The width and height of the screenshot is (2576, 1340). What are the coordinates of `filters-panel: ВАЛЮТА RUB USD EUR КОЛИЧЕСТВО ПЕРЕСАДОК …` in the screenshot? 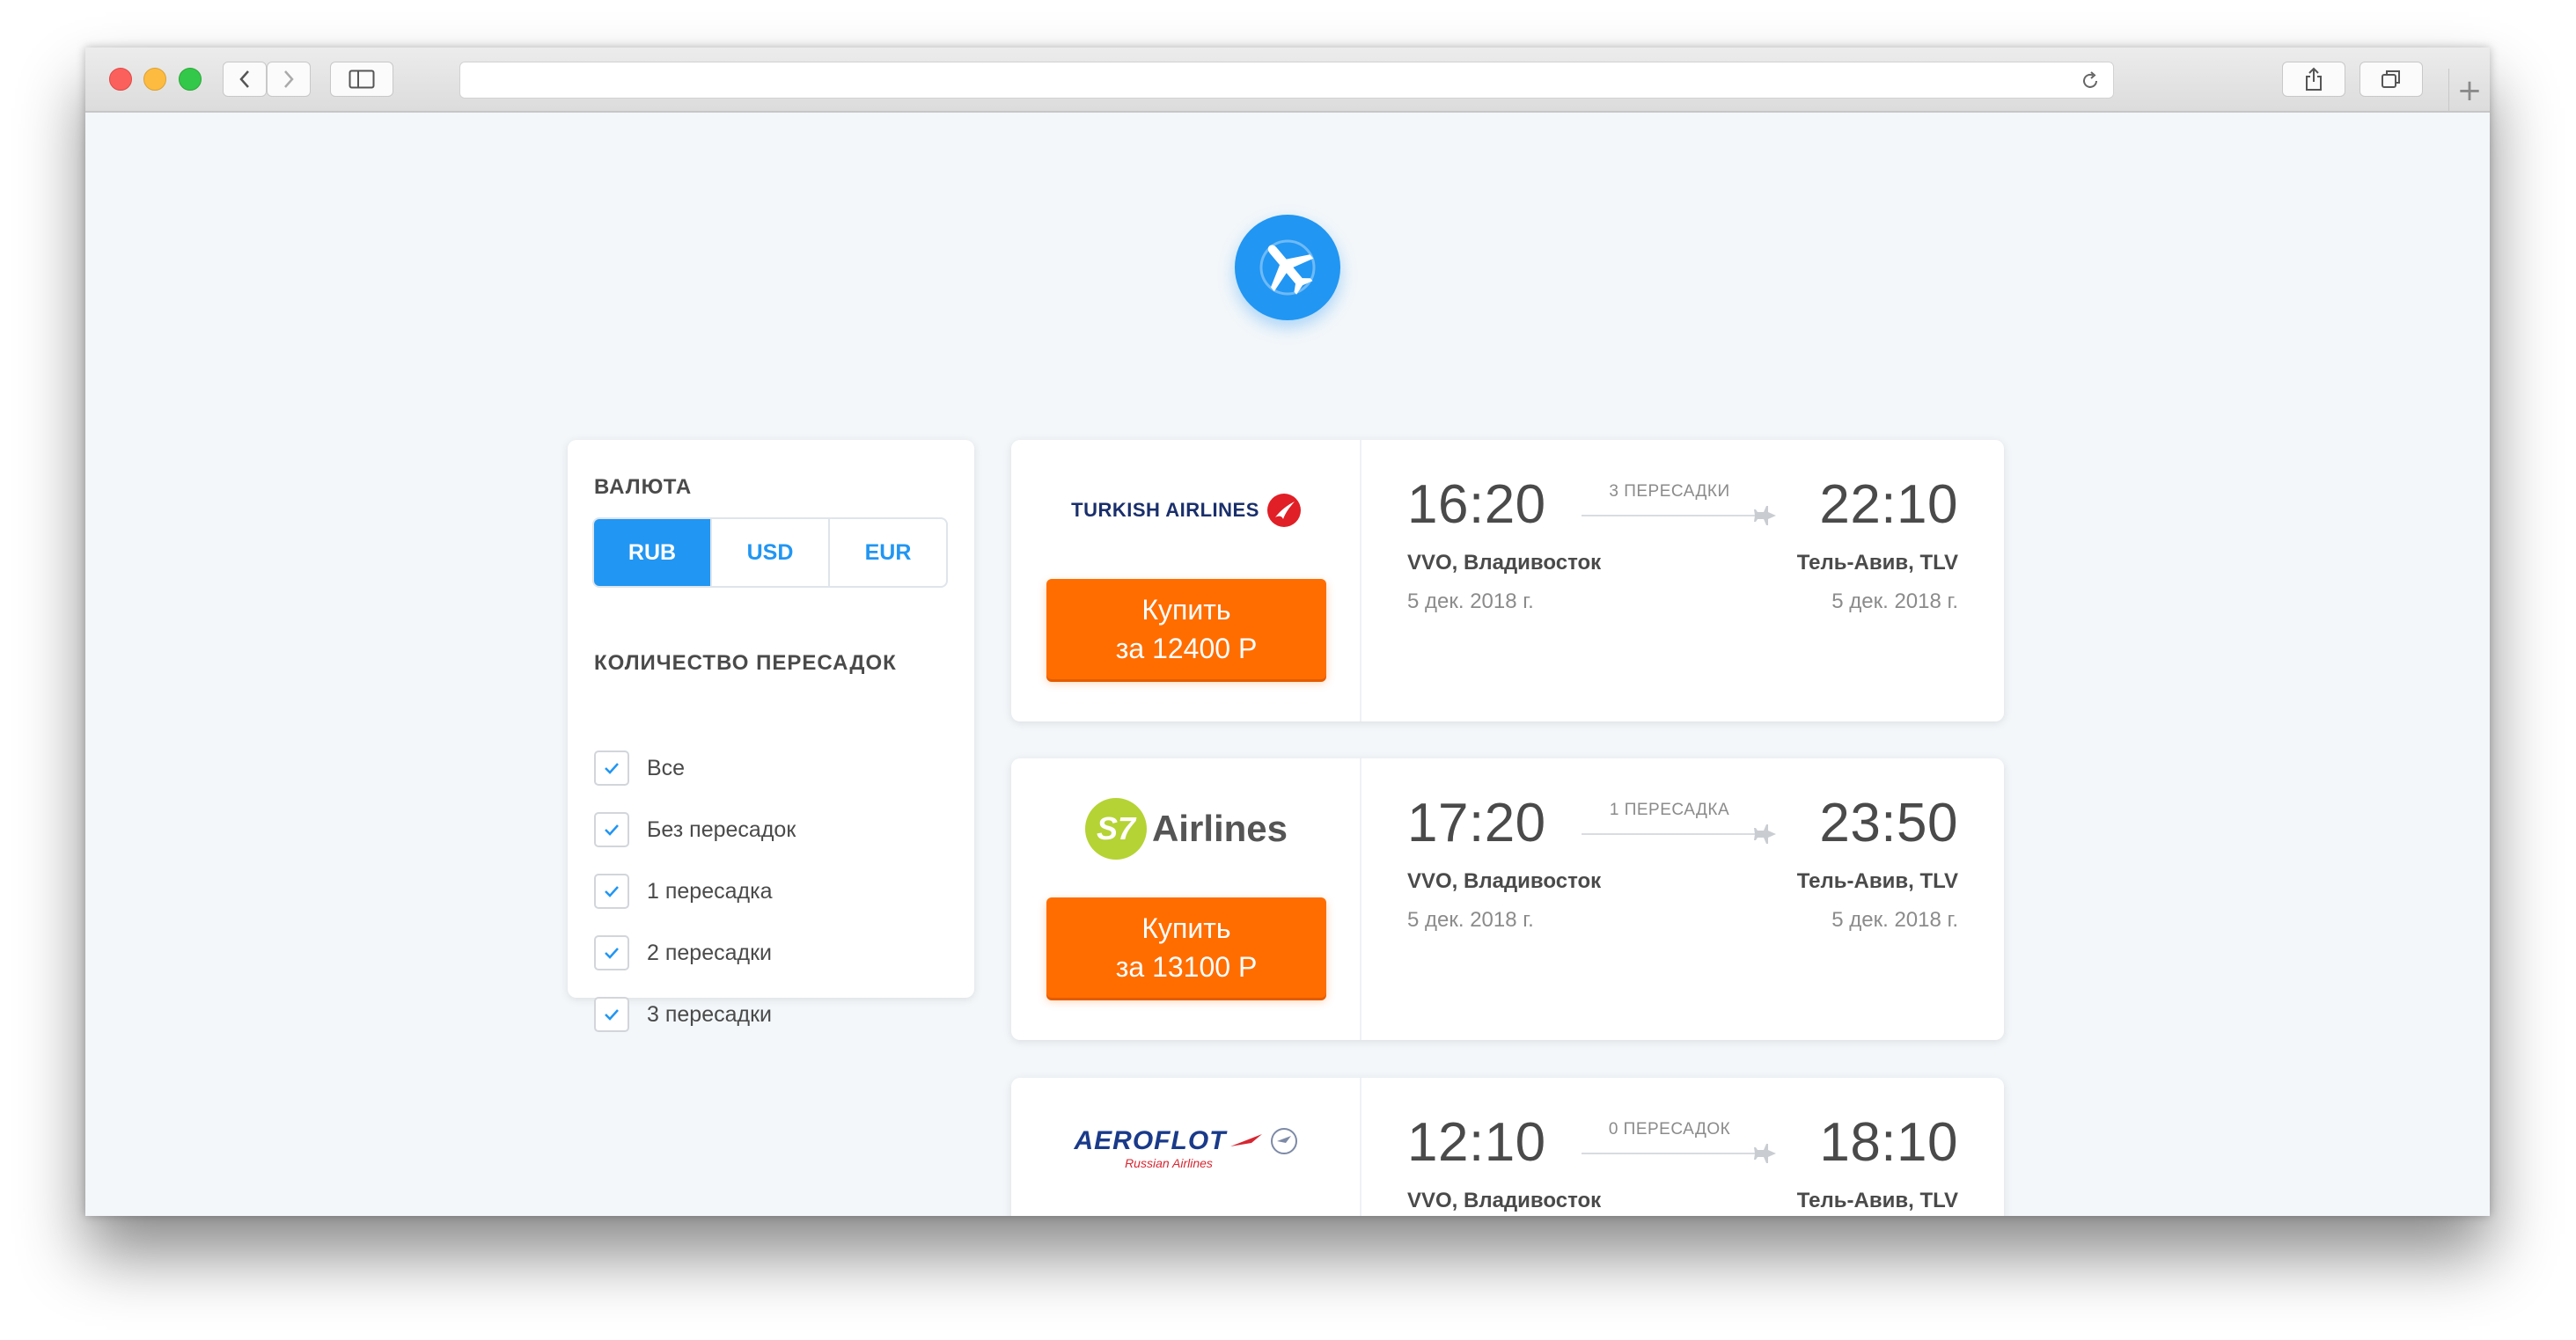 It's located at (771, 736).